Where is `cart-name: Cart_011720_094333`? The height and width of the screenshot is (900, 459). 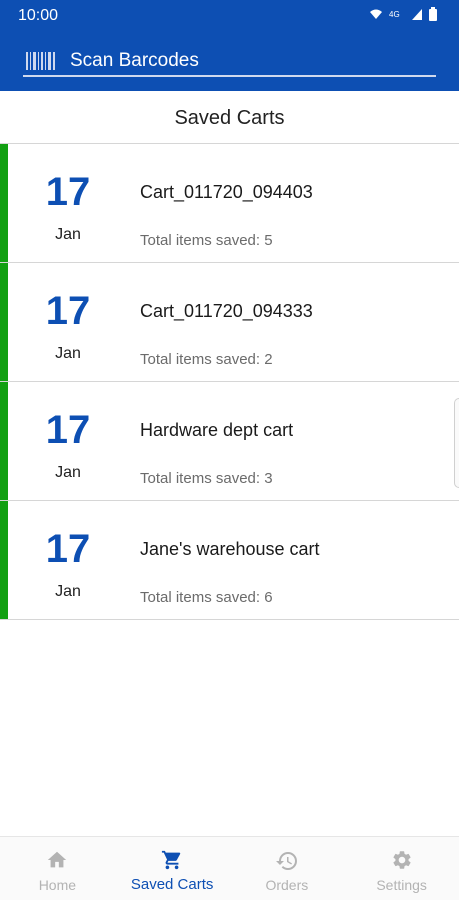
cart-name: Cart_011720_094333 is located at coordinates (226, 311).